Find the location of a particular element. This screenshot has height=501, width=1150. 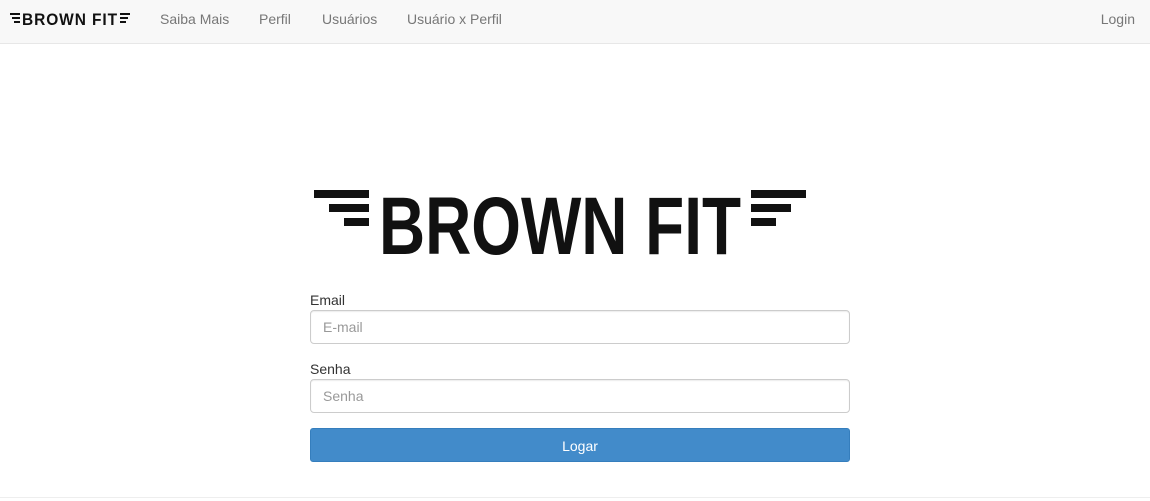

brand-text: BROWN FIT is located at coordinates (70, 19).